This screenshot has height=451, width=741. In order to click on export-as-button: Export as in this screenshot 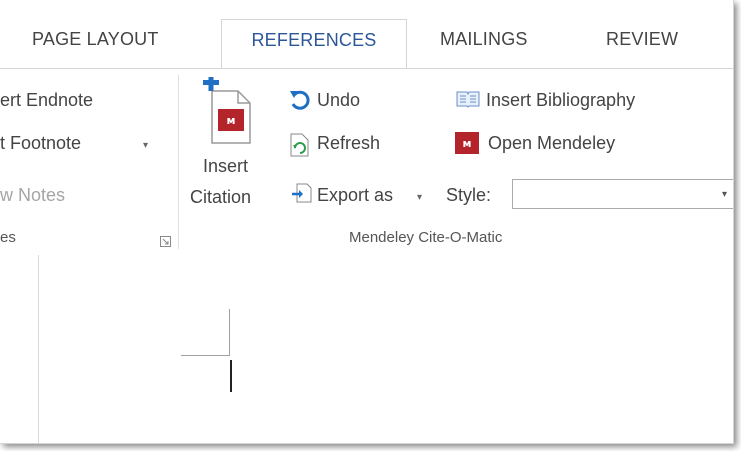, I will do `click(355, 195)`.